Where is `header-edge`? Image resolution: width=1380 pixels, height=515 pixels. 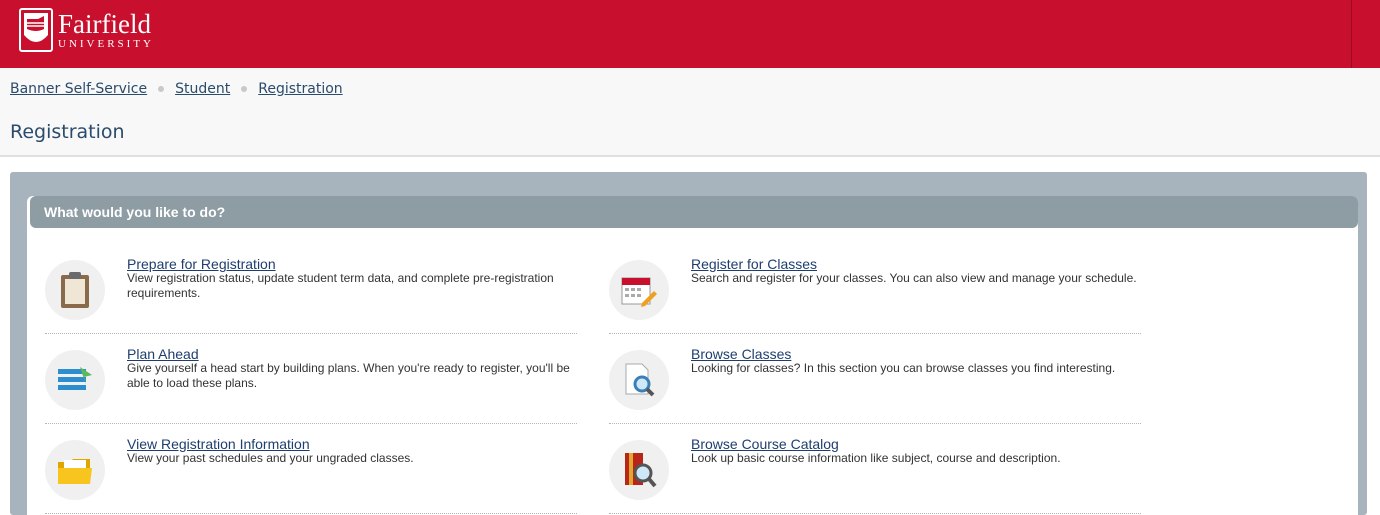
header-edge is located at coordinates (1358, 34).